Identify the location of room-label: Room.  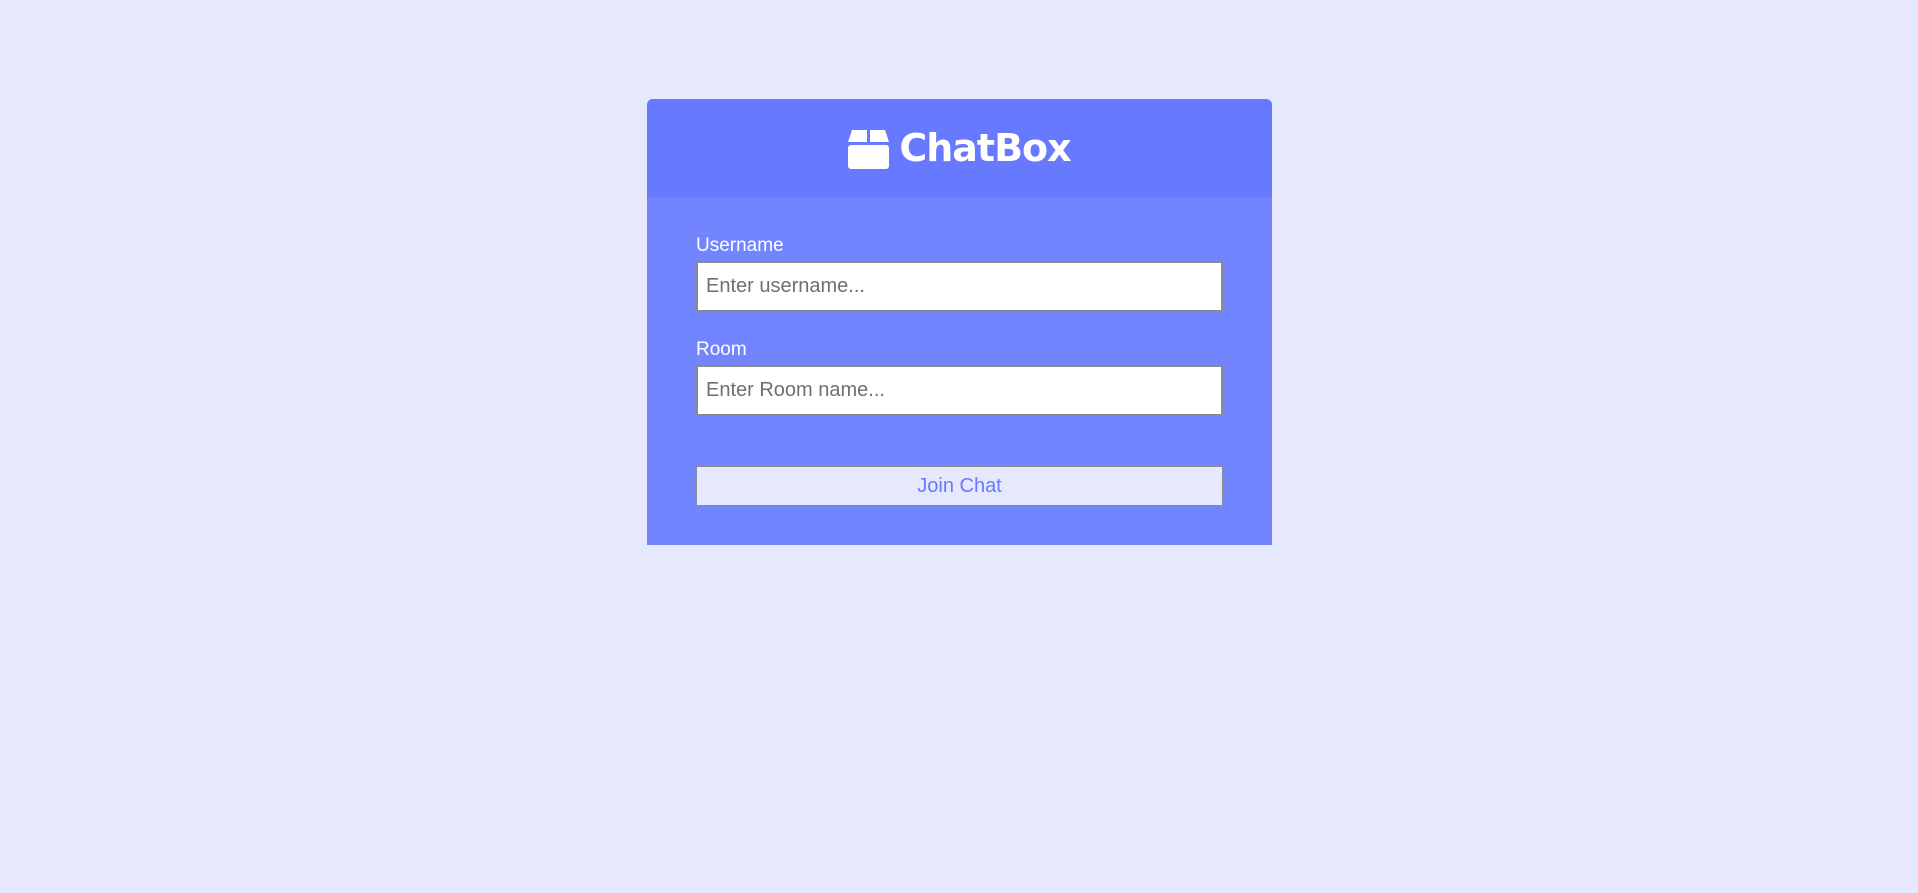
(721, 349).